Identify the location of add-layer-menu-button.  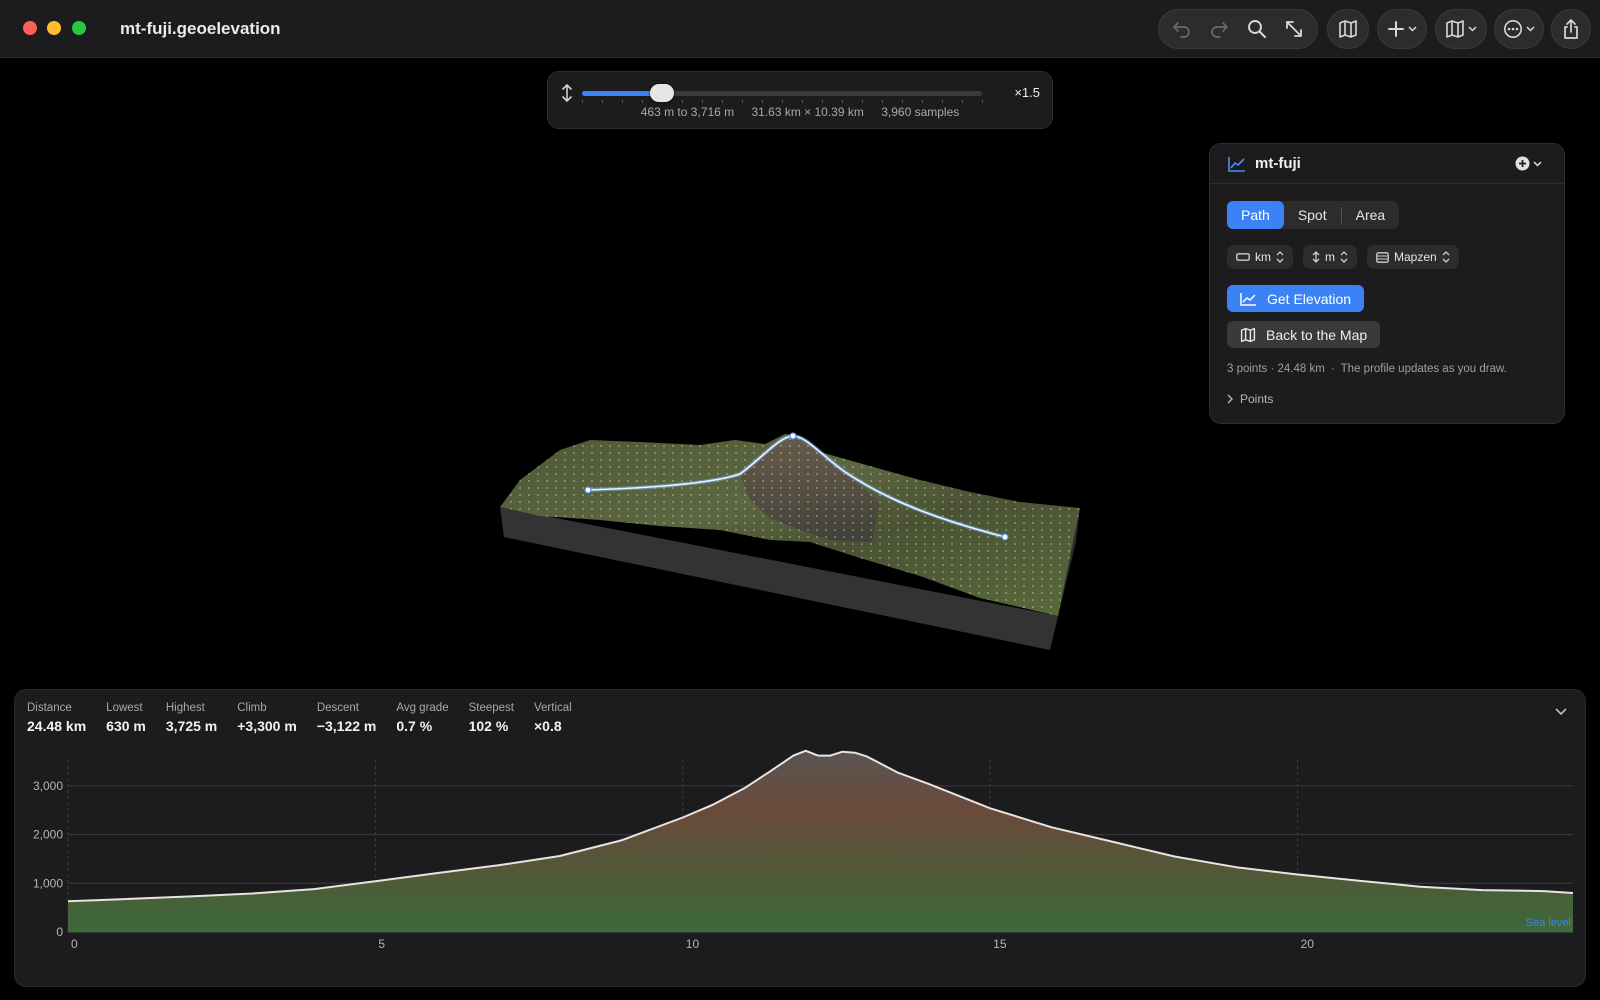
(1528, 163).